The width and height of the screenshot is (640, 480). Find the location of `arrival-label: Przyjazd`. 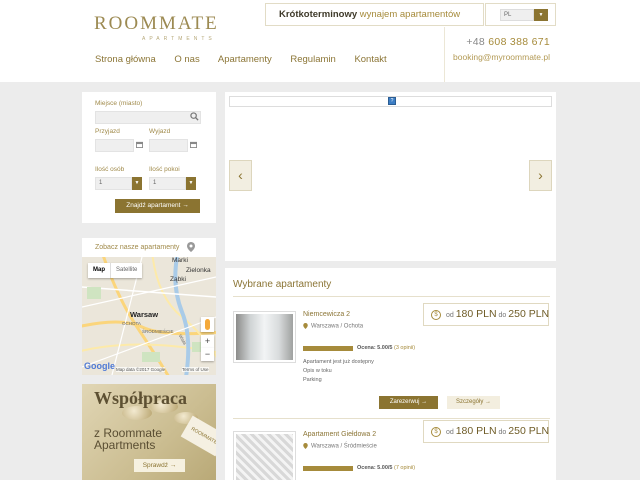

arrival-label: Przyjazd is located at coordinates (107, 131).